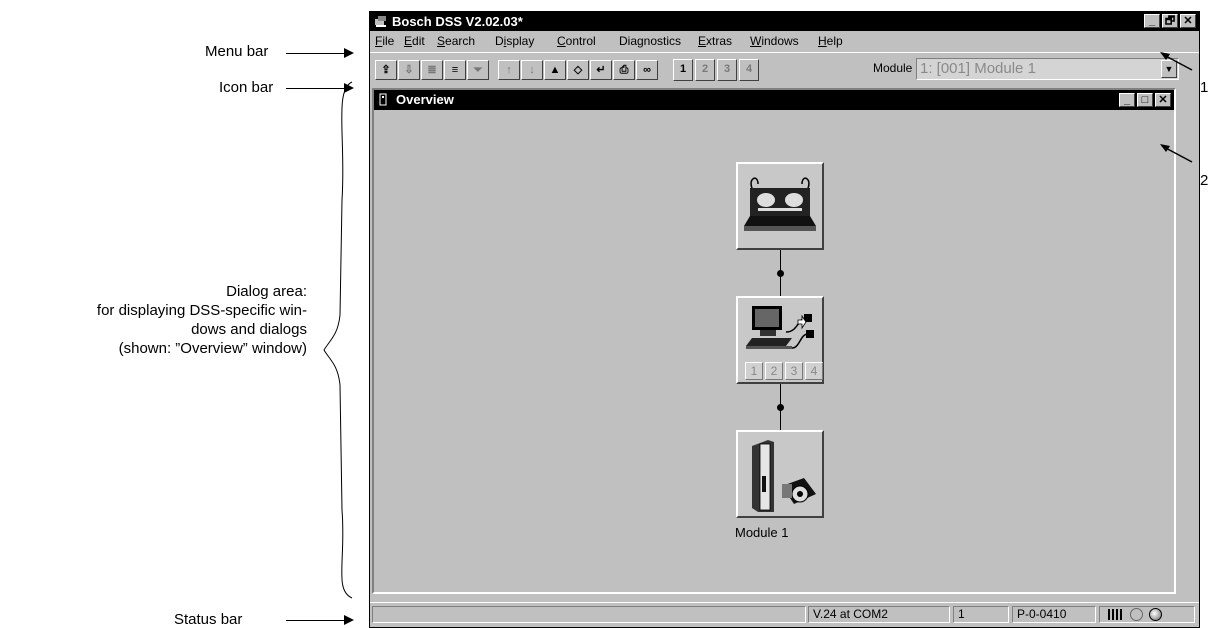 The width and height of the screenshot is (1212, 628). Describe the element at coordinates (1136, 614) in the screenshot. I see `no-connection-icon` at that location.